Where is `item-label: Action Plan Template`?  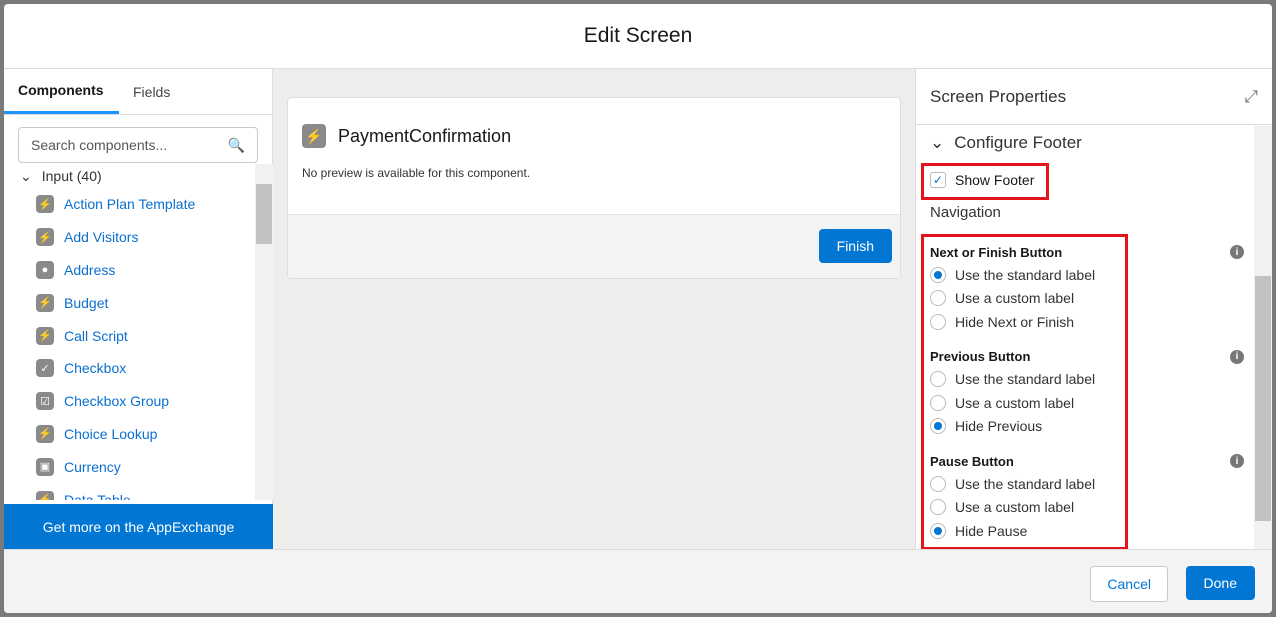
item-label: Action Plan Template is located at coordinates (130, 204).